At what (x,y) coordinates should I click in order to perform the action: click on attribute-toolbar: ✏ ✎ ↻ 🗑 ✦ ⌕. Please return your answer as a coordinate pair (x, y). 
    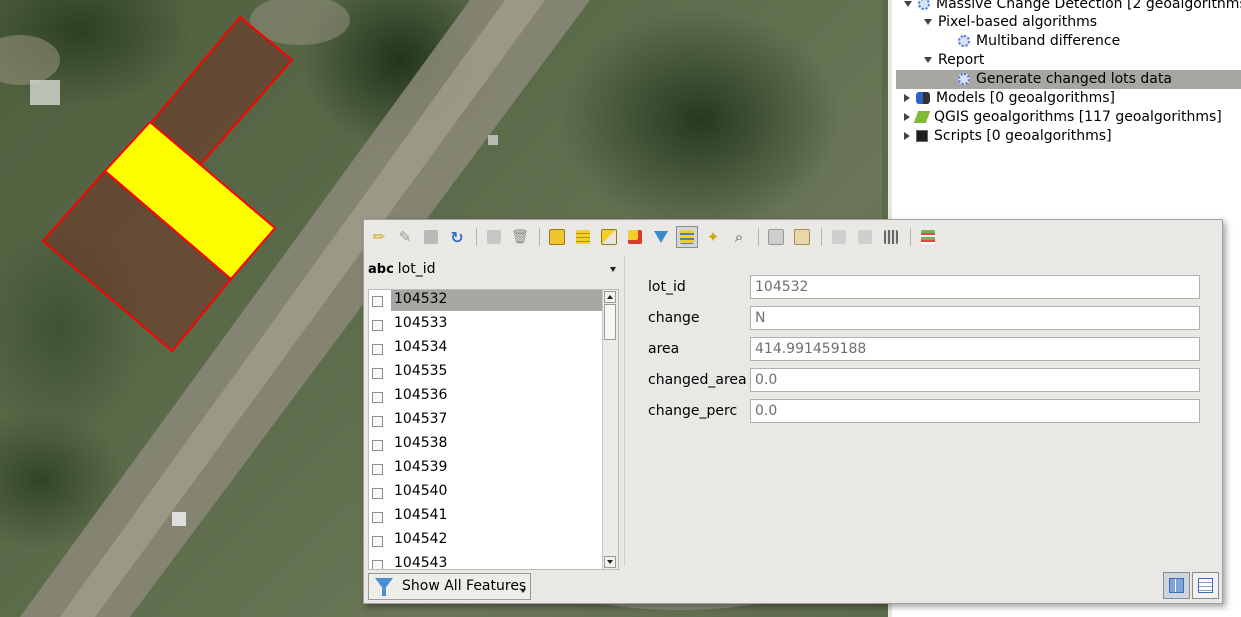
    Looking at the image, I should click on (655, 237).